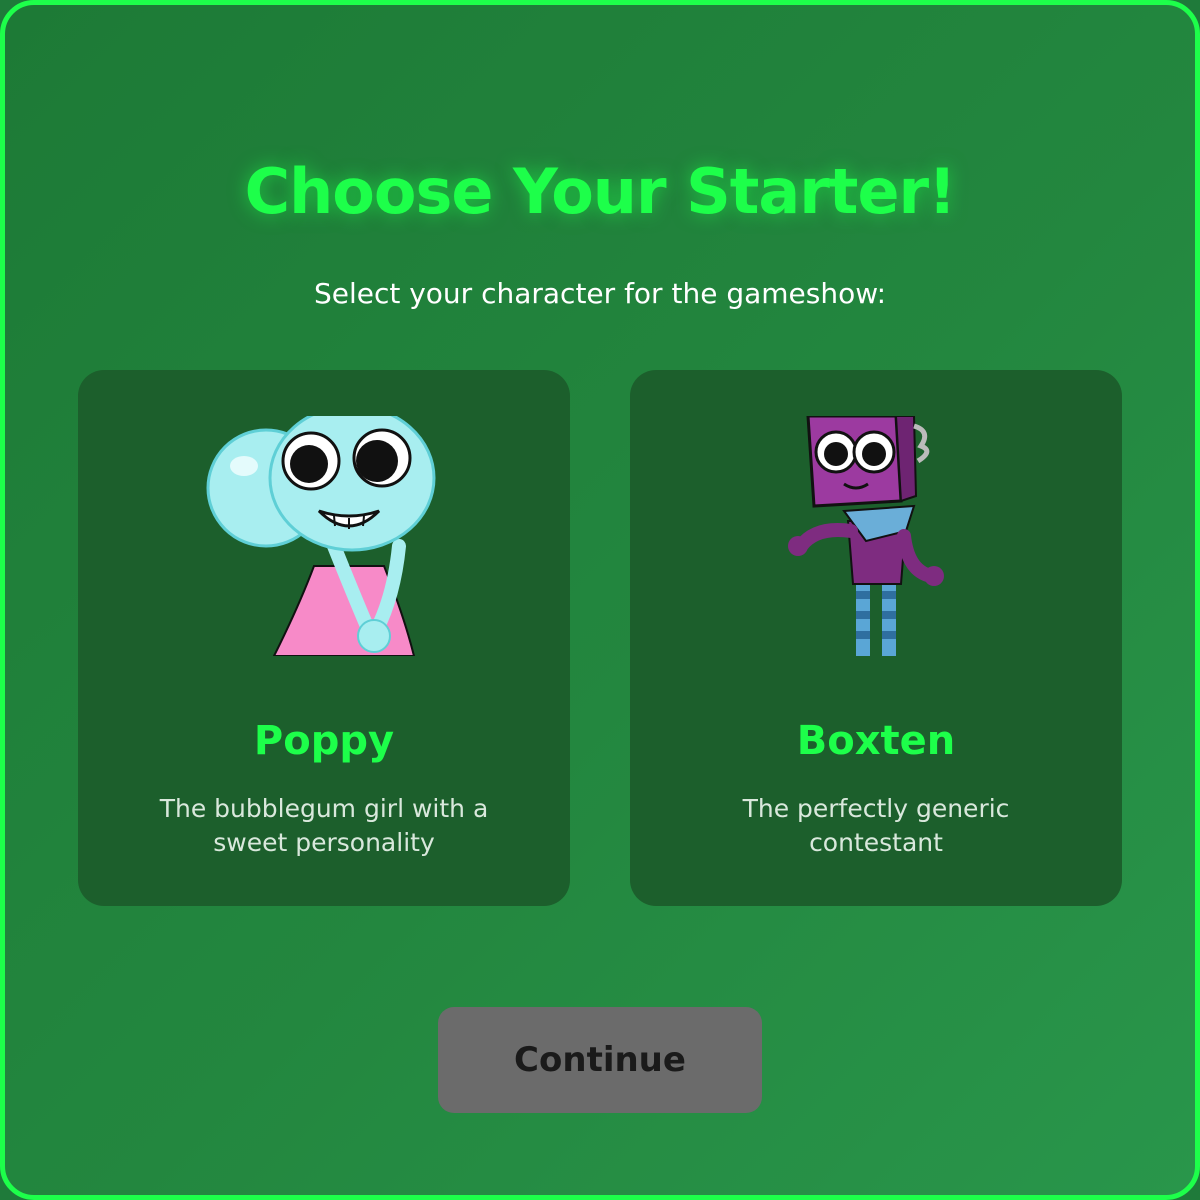 This screenshot has height=1200, width=1200. What do you see at coordinates (600, 1060) in the screenshot?
I see `continue-button: Continue` at bounding box center [600, 1060].